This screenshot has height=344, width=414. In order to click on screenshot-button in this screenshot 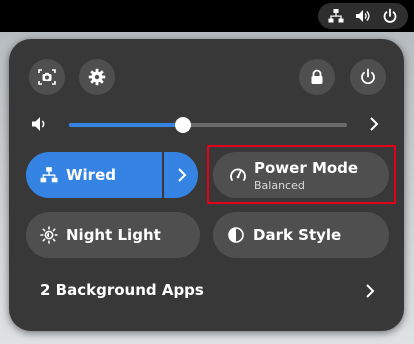, I will do `click(47, 77)`.